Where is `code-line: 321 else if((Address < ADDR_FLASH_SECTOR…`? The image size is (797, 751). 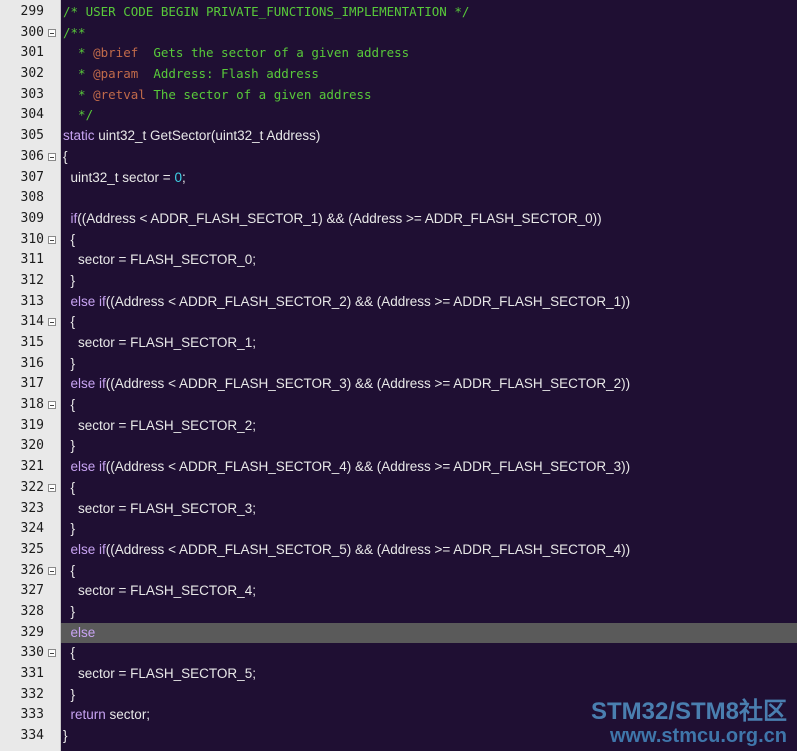
code-line: 321 else if((Address < ADDR_FLASH_SECTOR… is located at coordinates (398, 467).